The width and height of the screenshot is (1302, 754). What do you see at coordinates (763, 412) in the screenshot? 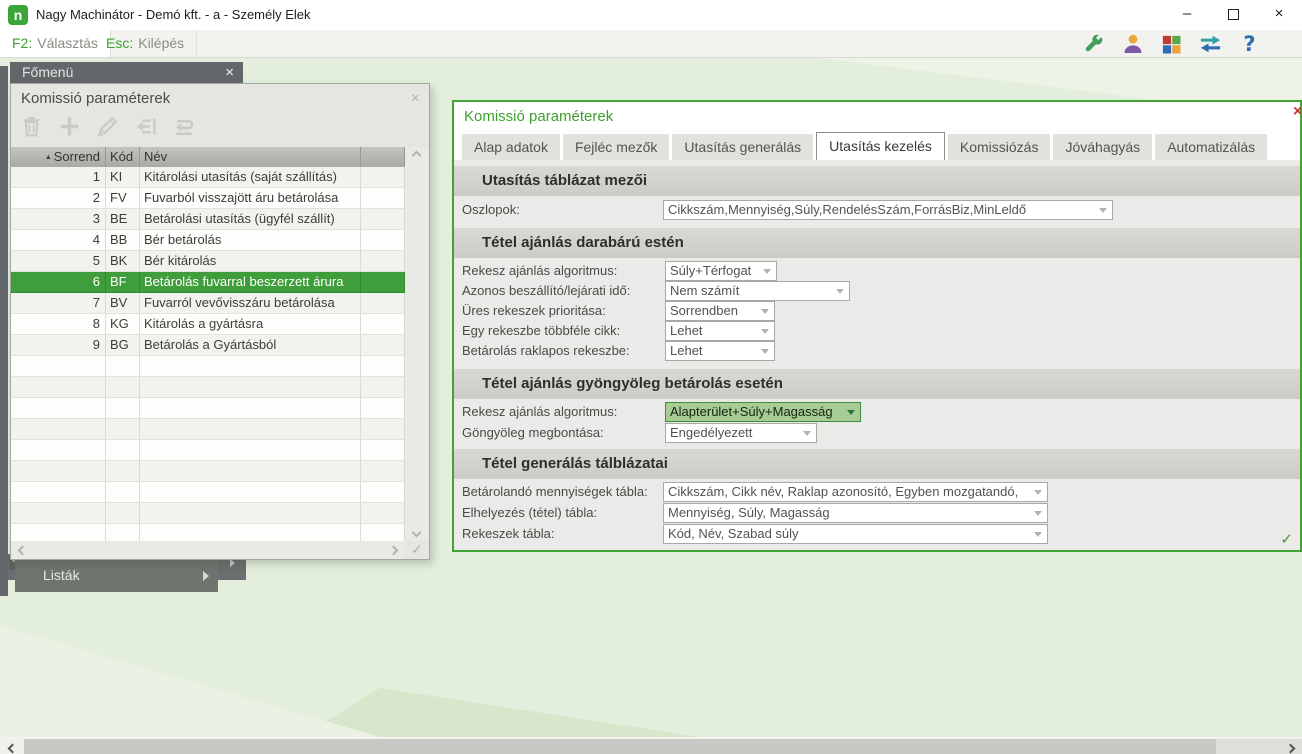
I see `gyongyoleg-rekesz-ajanlas-algoritmus-dropdown: Alapterület+Súly+Magasság` at bounding box center [763, 412].